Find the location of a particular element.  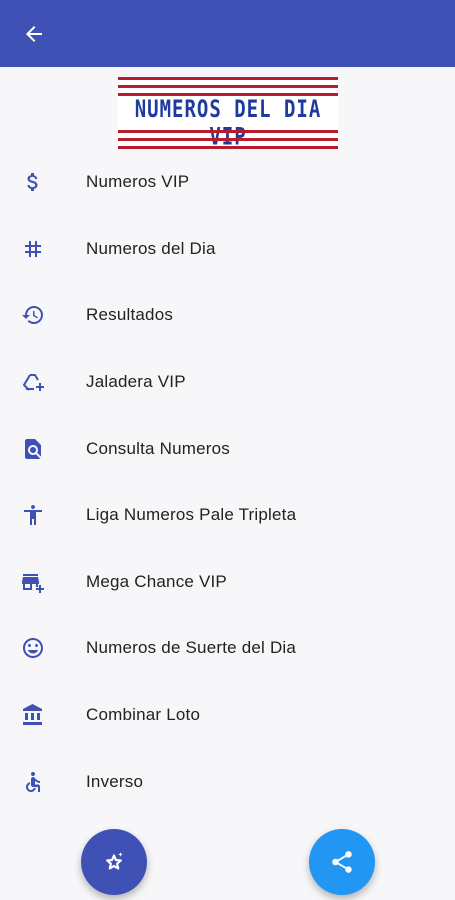

menu-item-consulta-numeros: Consulta Numeros is located at coordinates (227, 448).